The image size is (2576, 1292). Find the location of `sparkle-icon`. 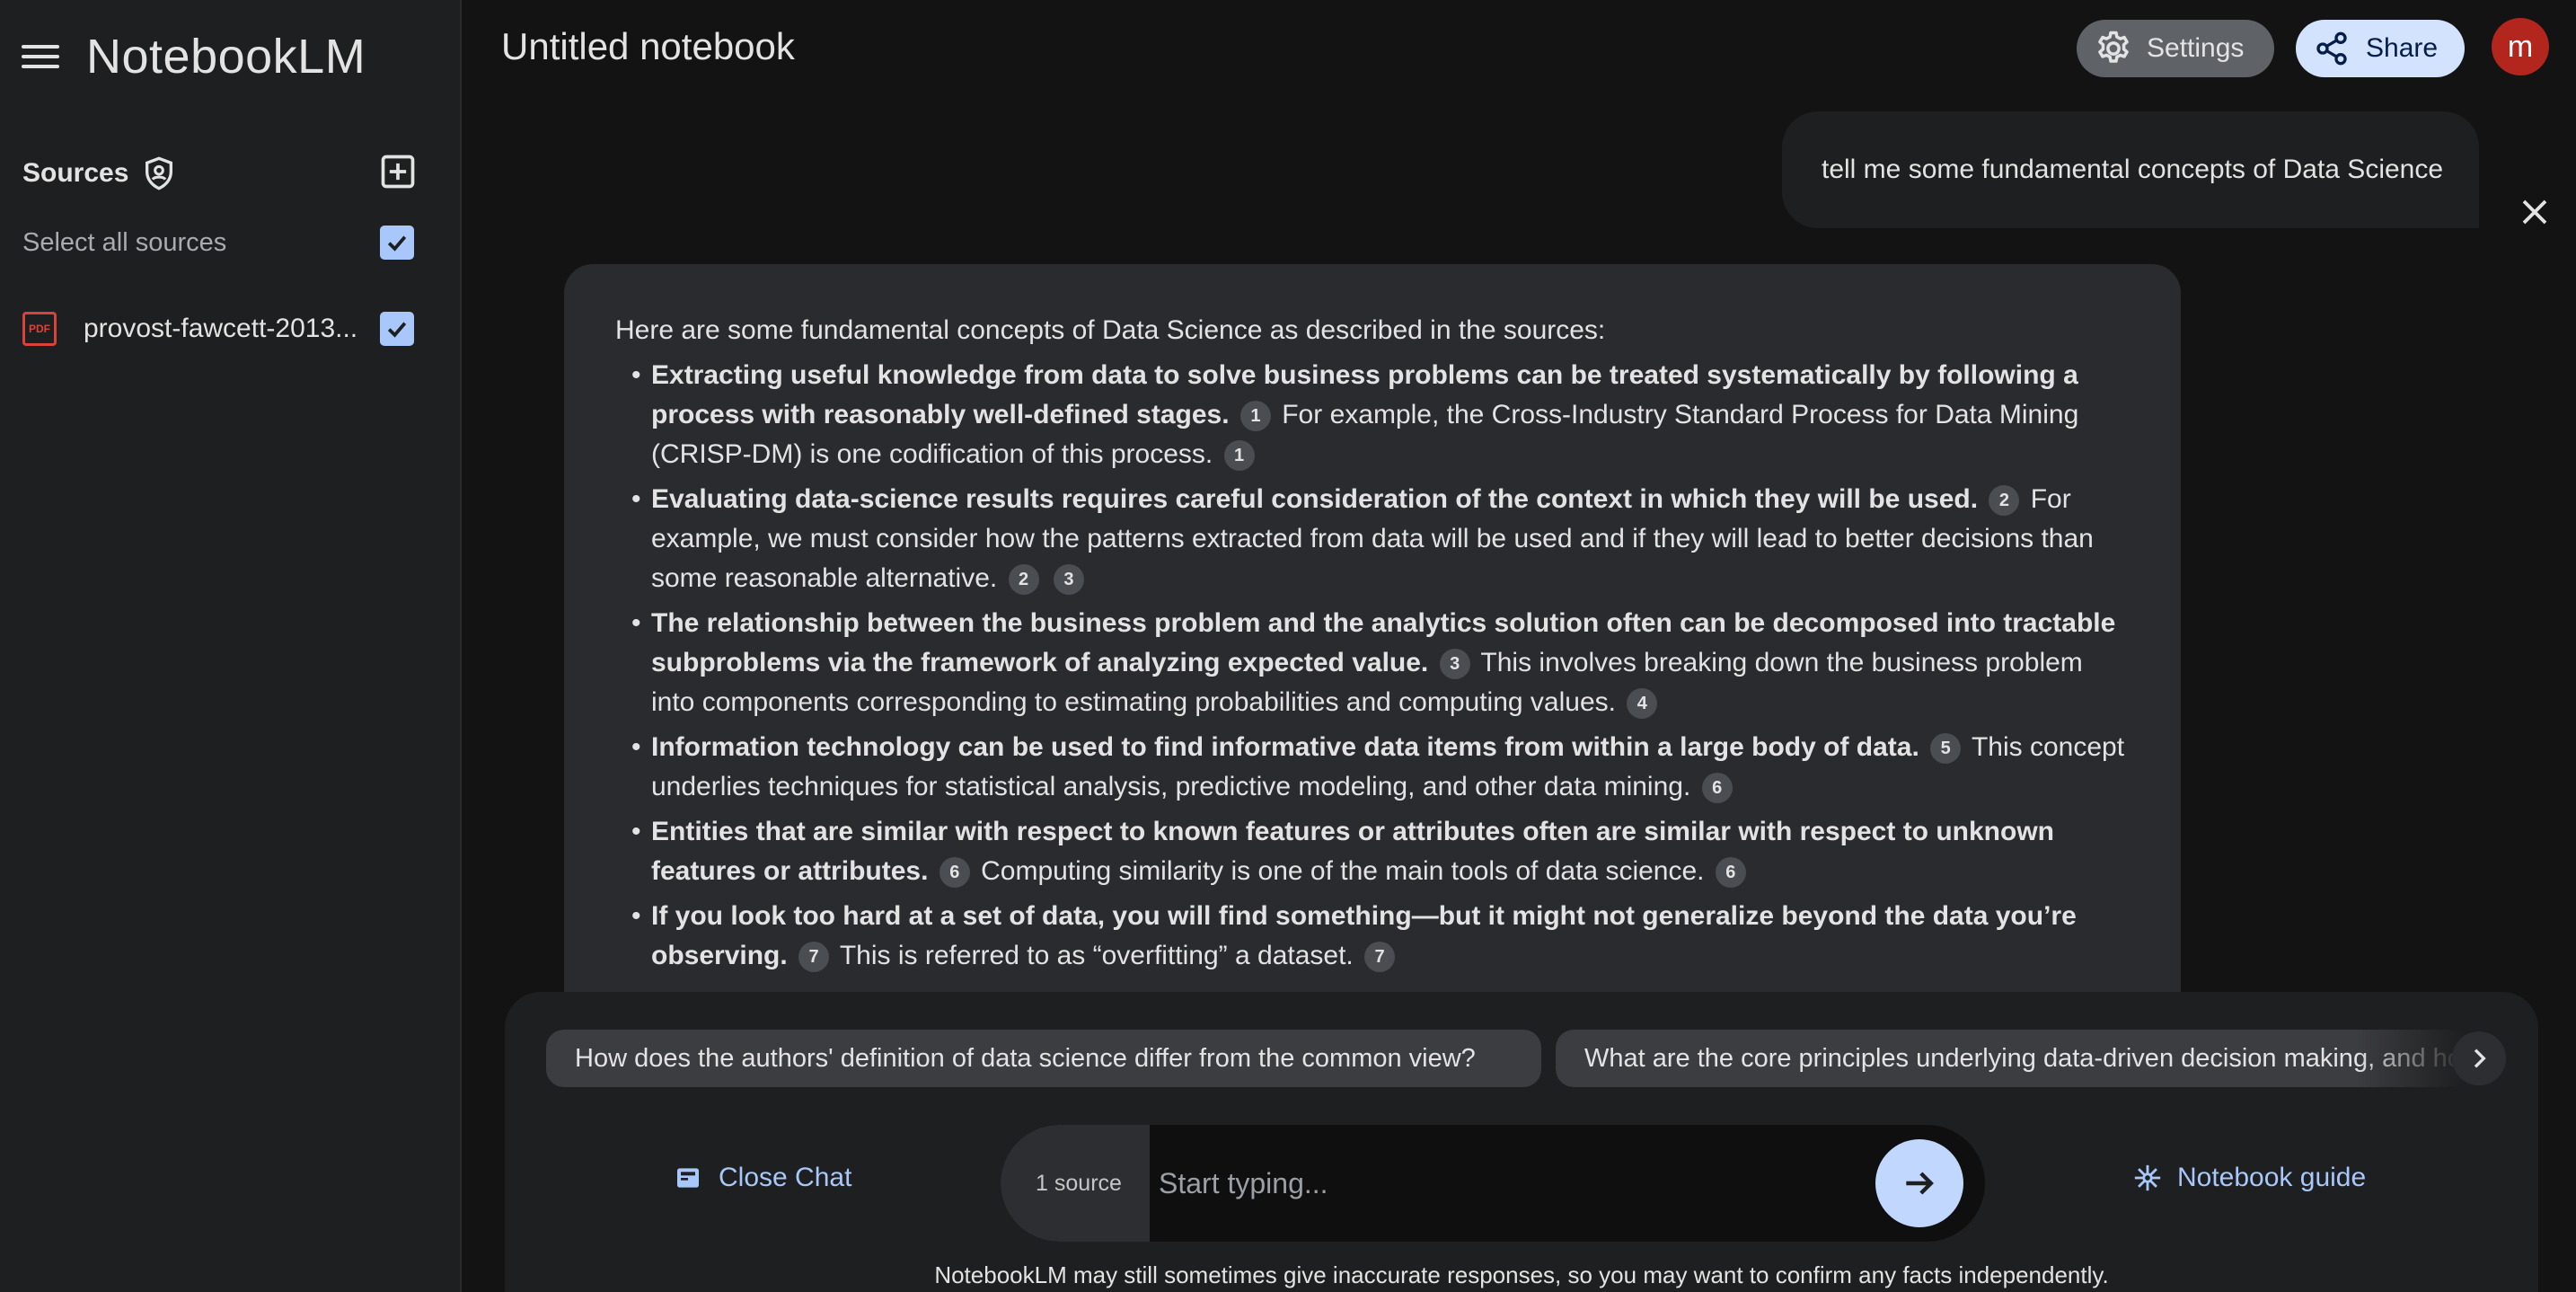

sparkle-icon is located at coordinates (2147, 1177).